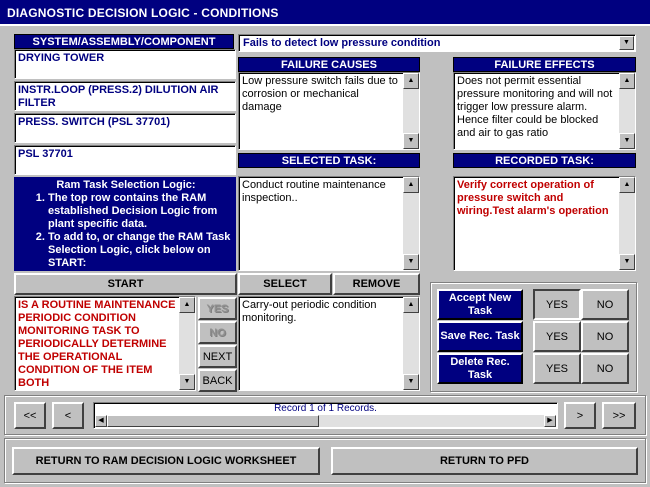  Describe the element at coordinates (557, 368) in the screenshot. I see `delete-yes-button: YES` at that location.